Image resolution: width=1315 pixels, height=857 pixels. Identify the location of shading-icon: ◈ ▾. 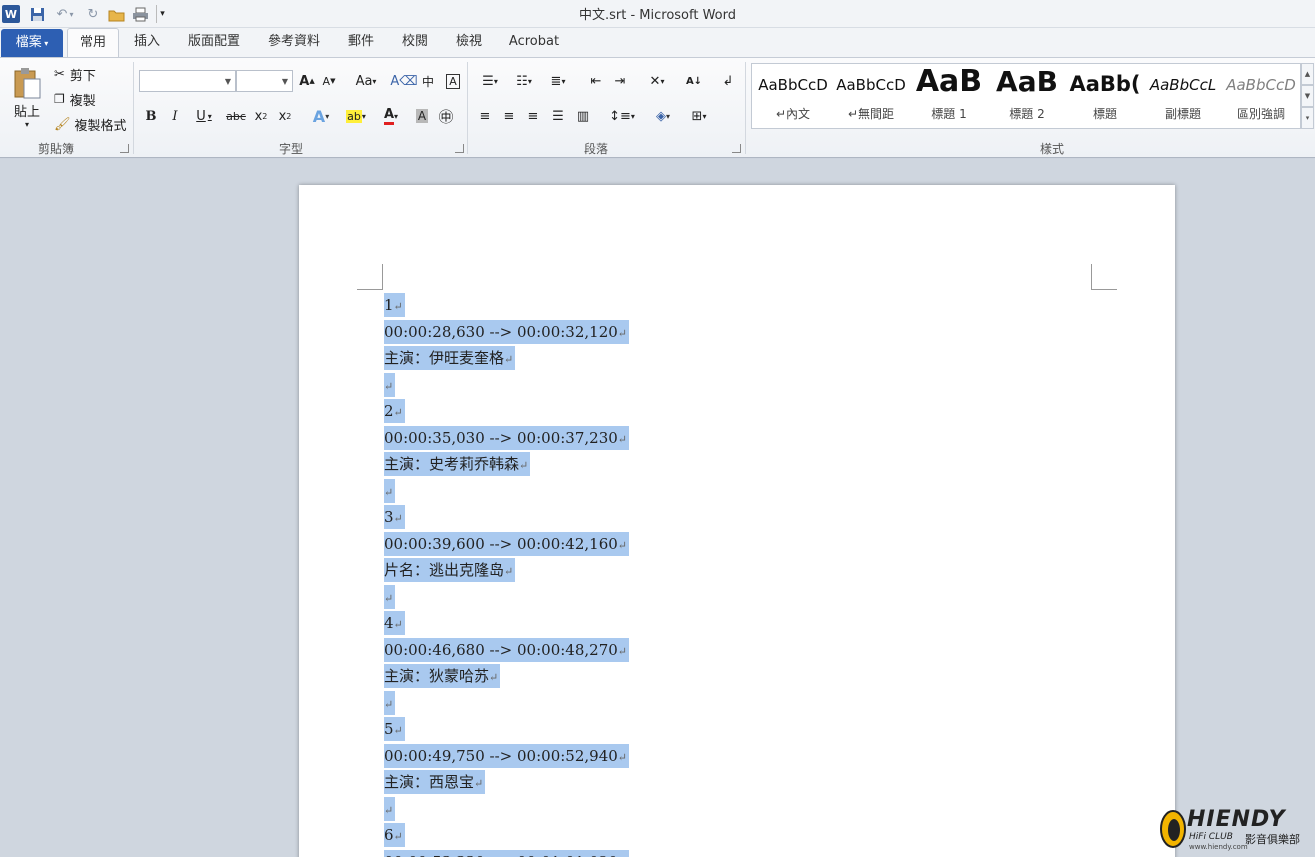
(663, 116).